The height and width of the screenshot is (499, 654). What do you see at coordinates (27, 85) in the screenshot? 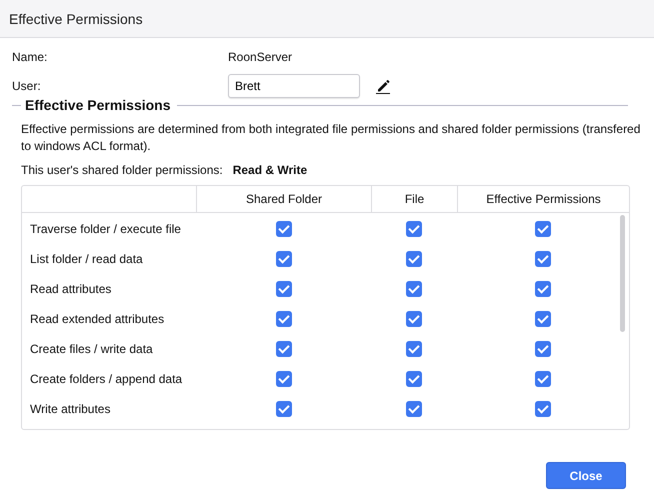
I see `field-label: User:` at bounding box center [27, 85].